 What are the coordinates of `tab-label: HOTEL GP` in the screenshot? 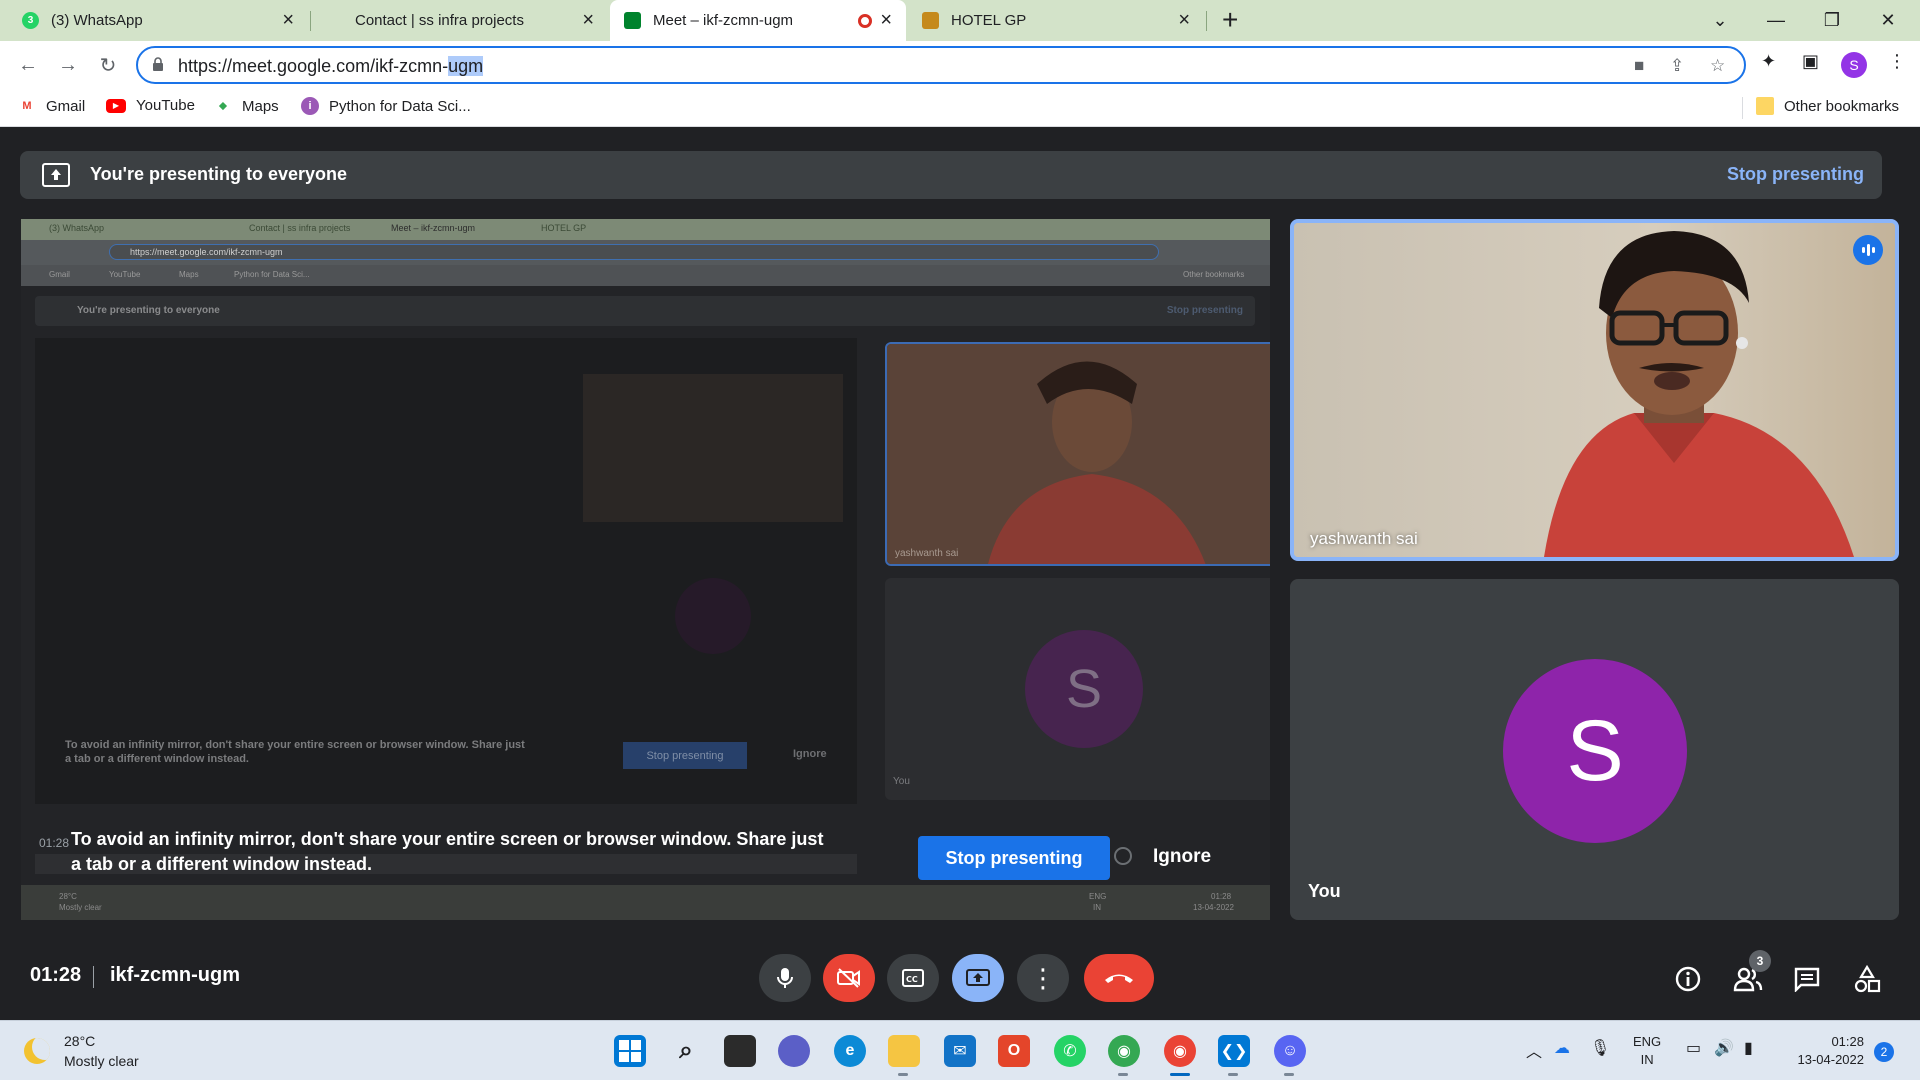 It's located at (989, 20).